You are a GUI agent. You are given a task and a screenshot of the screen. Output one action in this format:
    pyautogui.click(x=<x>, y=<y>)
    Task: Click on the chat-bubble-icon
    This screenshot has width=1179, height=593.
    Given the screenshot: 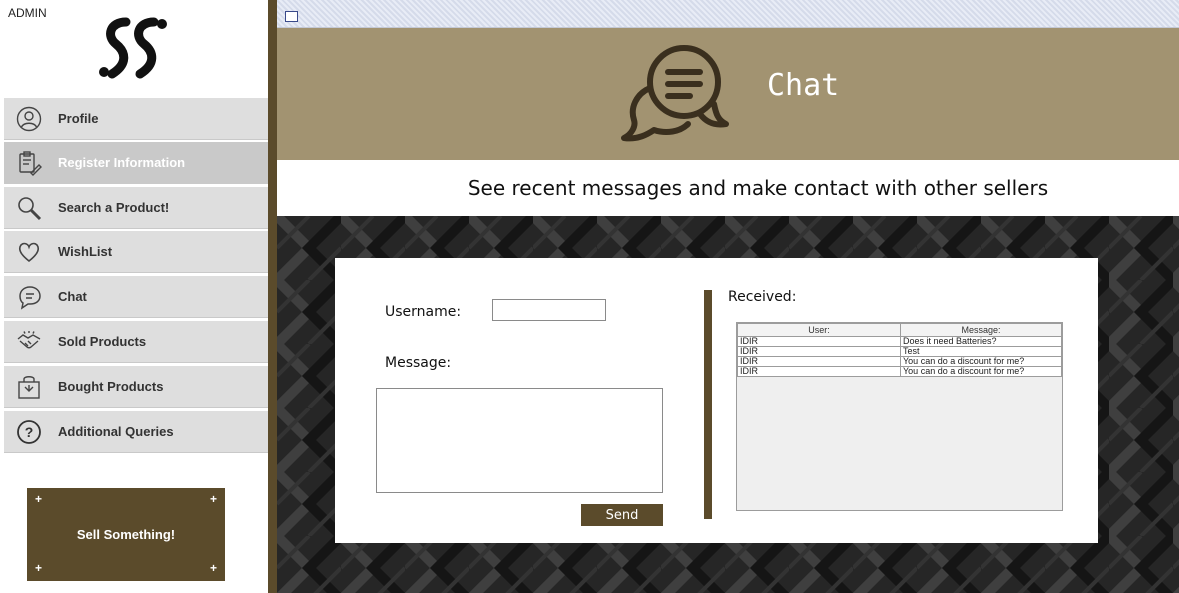 What is the action you would take?
    pyautogui.click(x=29, y=297)
    